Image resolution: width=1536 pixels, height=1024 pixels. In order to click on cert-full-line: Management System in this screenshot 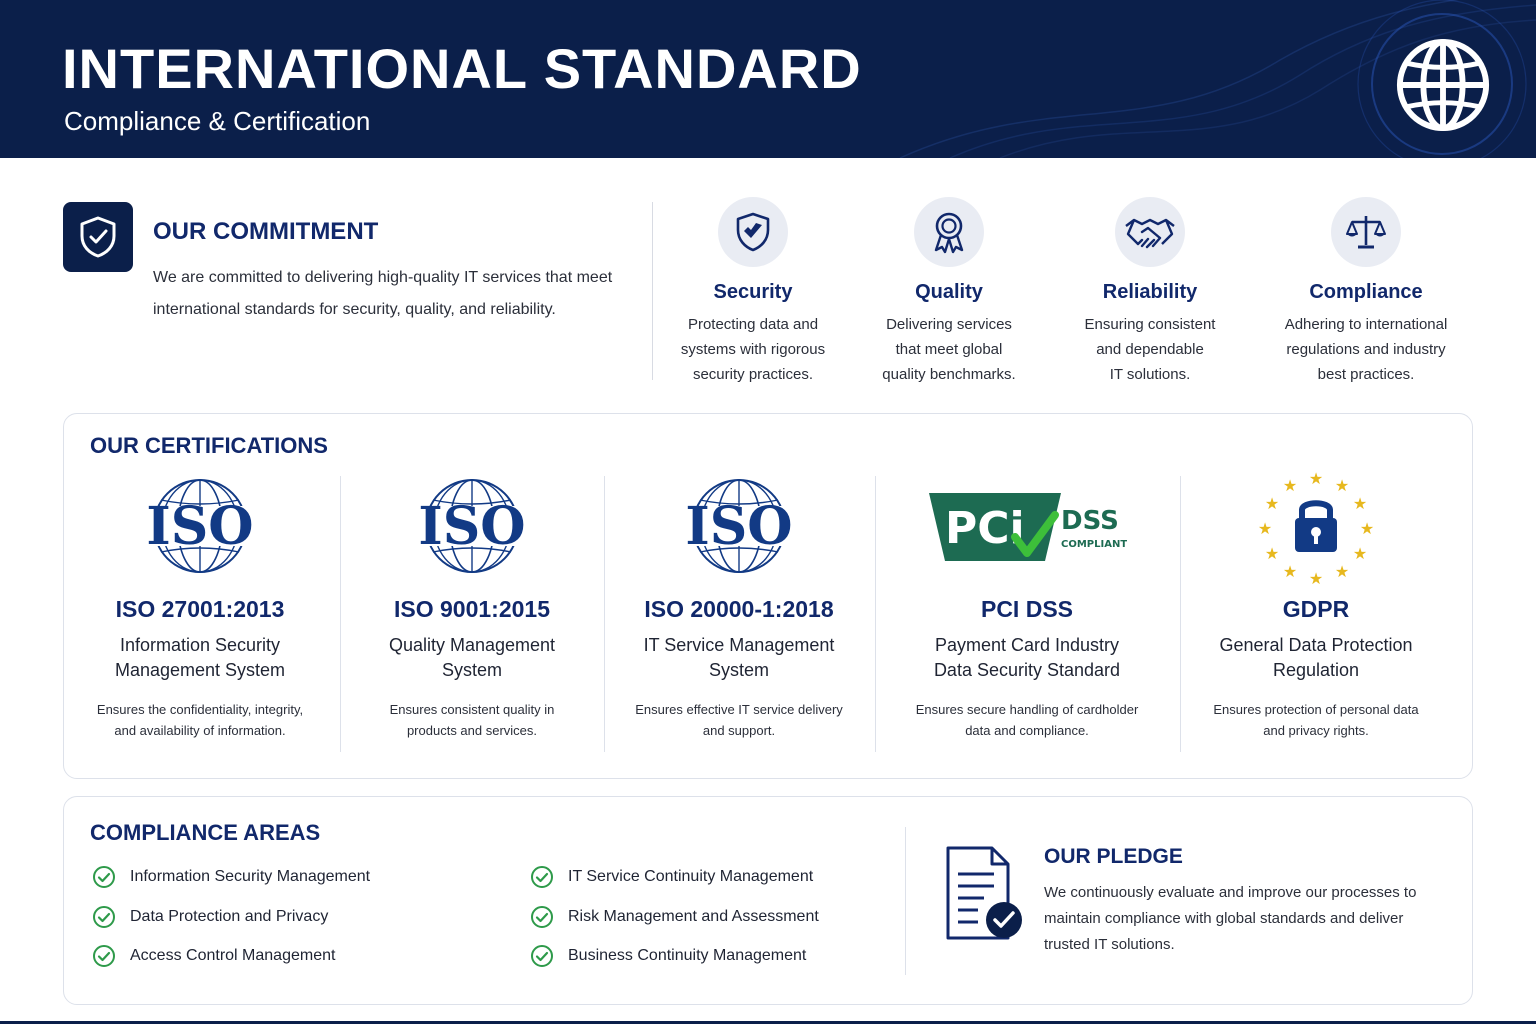, I will do `click(200, 670)`.